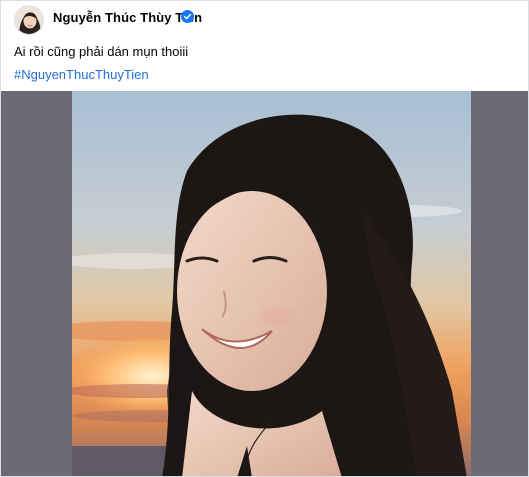 This screenshot has height=477, width=529. What do you see at coordinates (187, 16) in the screenshot?
I see `verified-badge-icon` at bounding box center [187, 16].